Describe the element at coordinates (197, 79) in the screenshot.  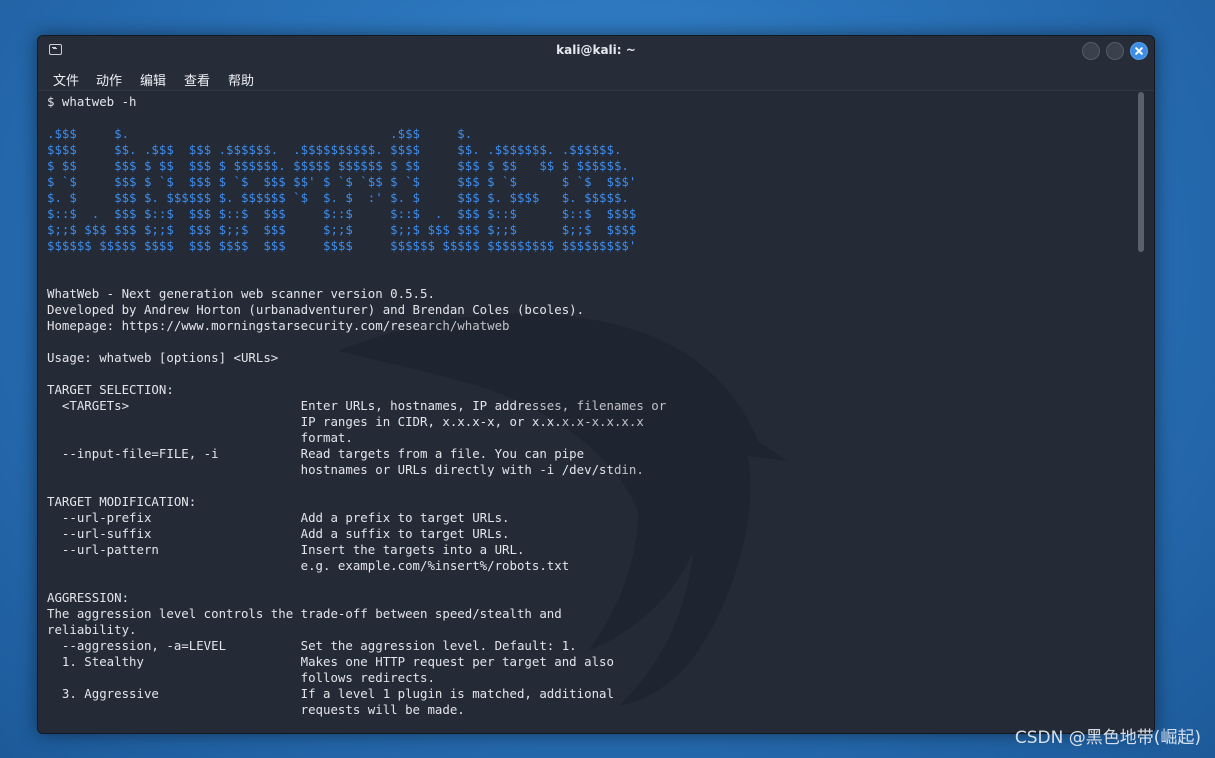
I see `menu-view: 查看` at that location.